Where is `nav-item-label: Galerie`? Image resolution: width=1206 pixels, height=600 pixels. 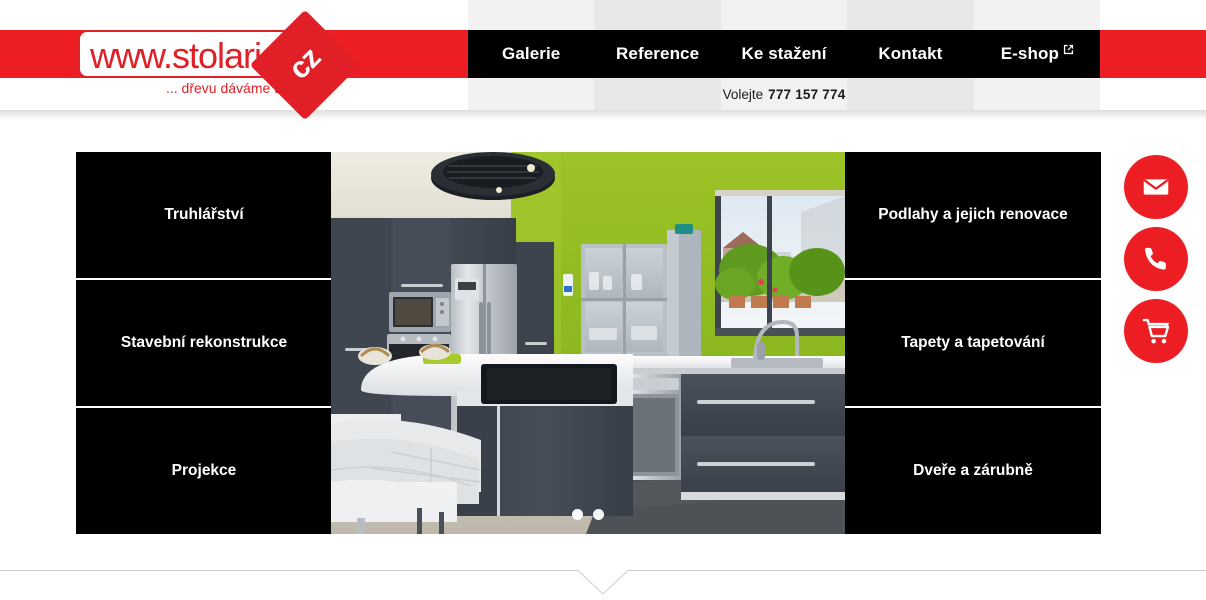 nav-item-label: Galerie is located at coordinates (531, 53).